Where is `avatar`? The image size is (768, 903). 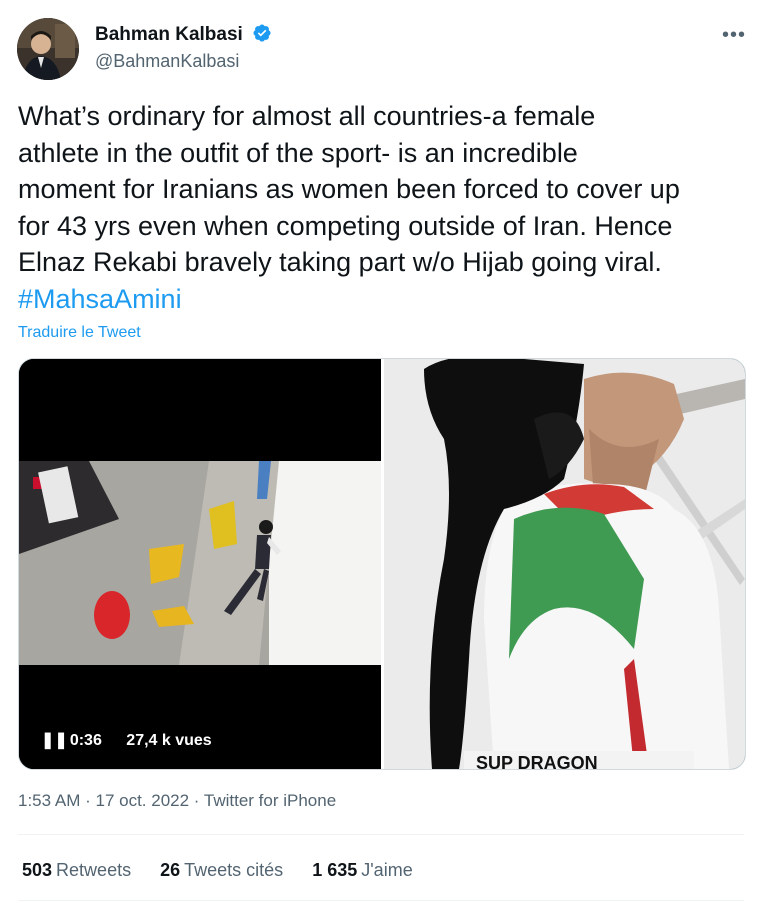
avatar is located at coordinates (48, 49).